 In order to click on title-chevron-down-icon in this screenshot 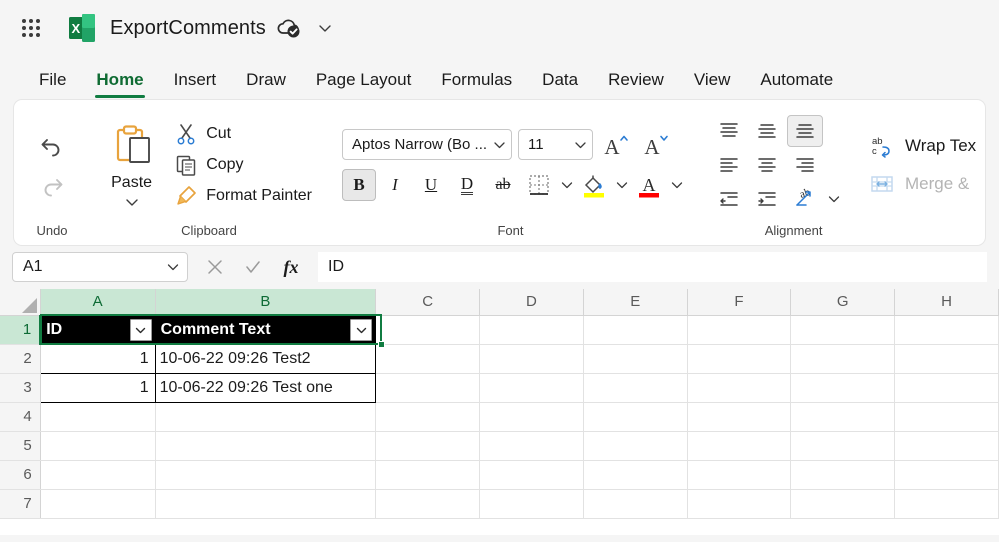, I will do `click(325, 28)`.